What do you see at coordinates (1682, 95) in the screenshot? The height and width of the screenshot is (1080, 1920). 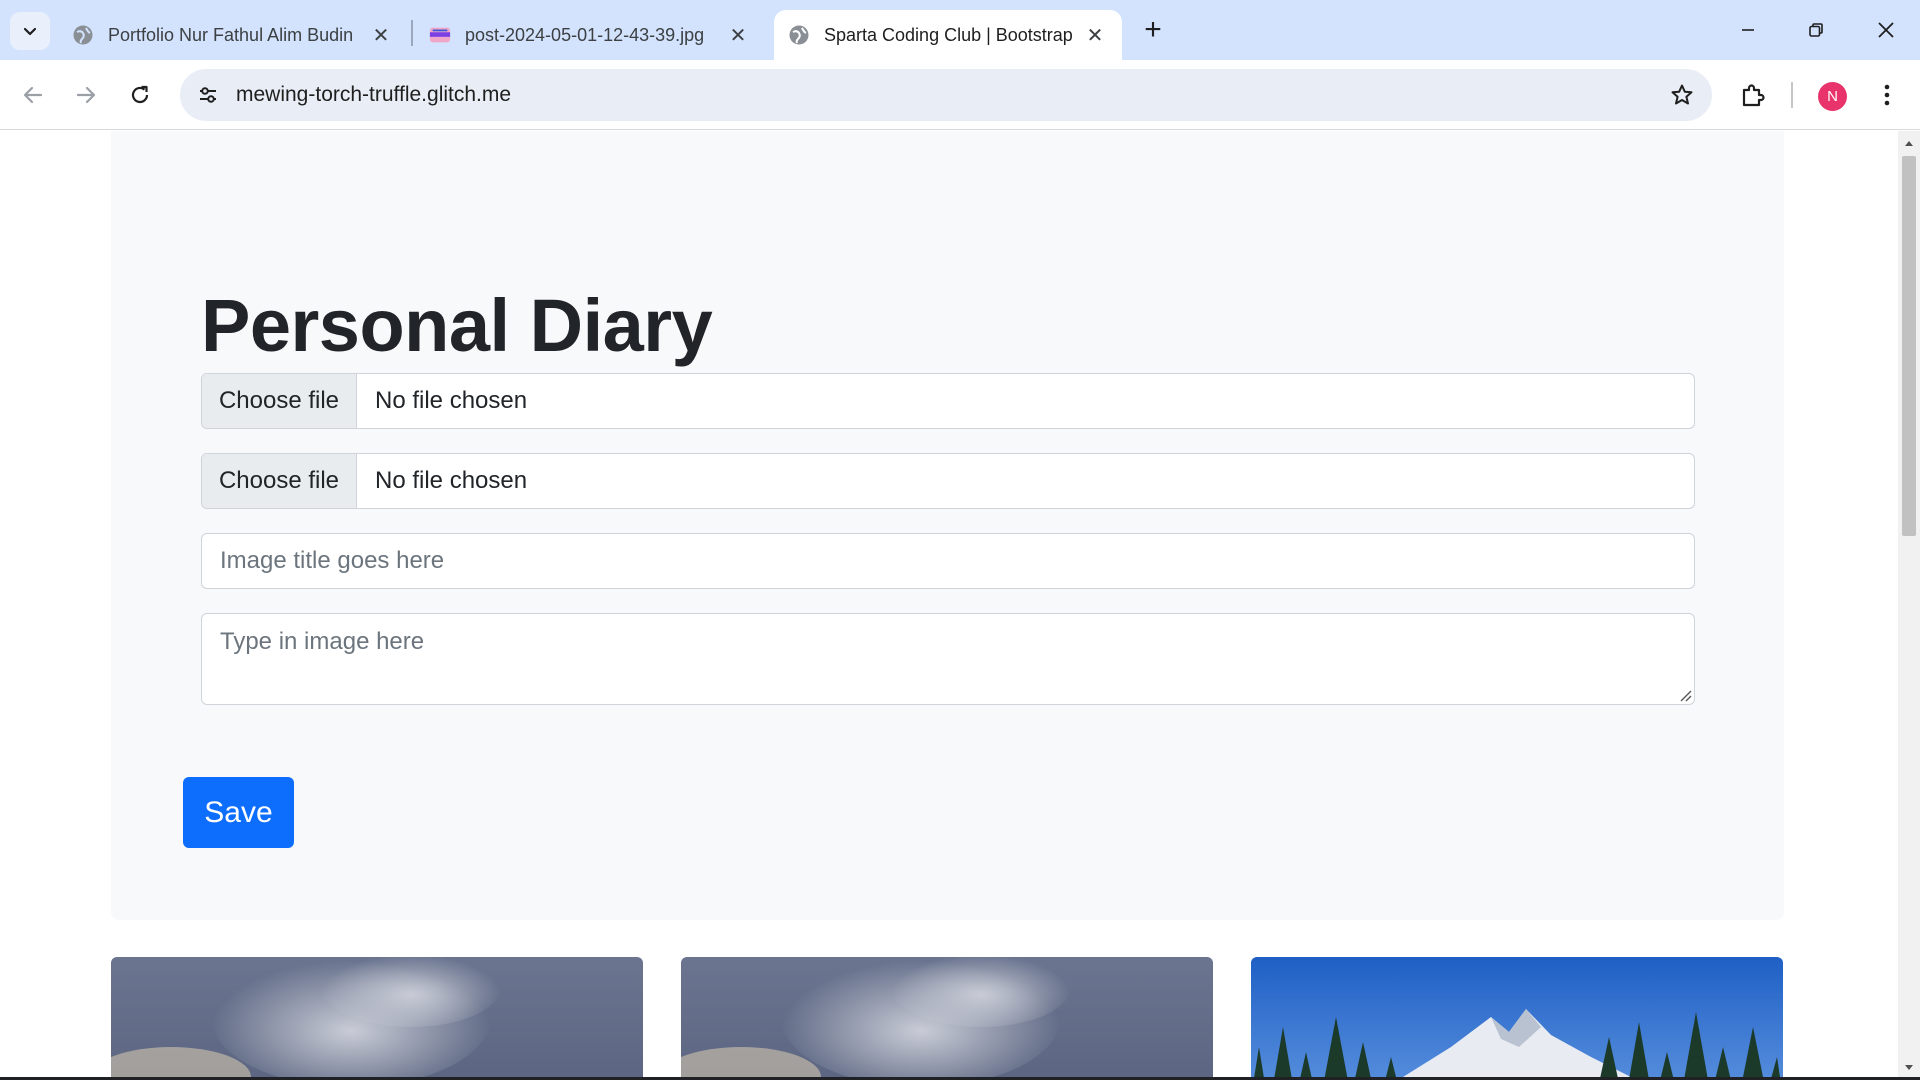 I see `bookmark-star-icon` at bounding box center [1682, 95].